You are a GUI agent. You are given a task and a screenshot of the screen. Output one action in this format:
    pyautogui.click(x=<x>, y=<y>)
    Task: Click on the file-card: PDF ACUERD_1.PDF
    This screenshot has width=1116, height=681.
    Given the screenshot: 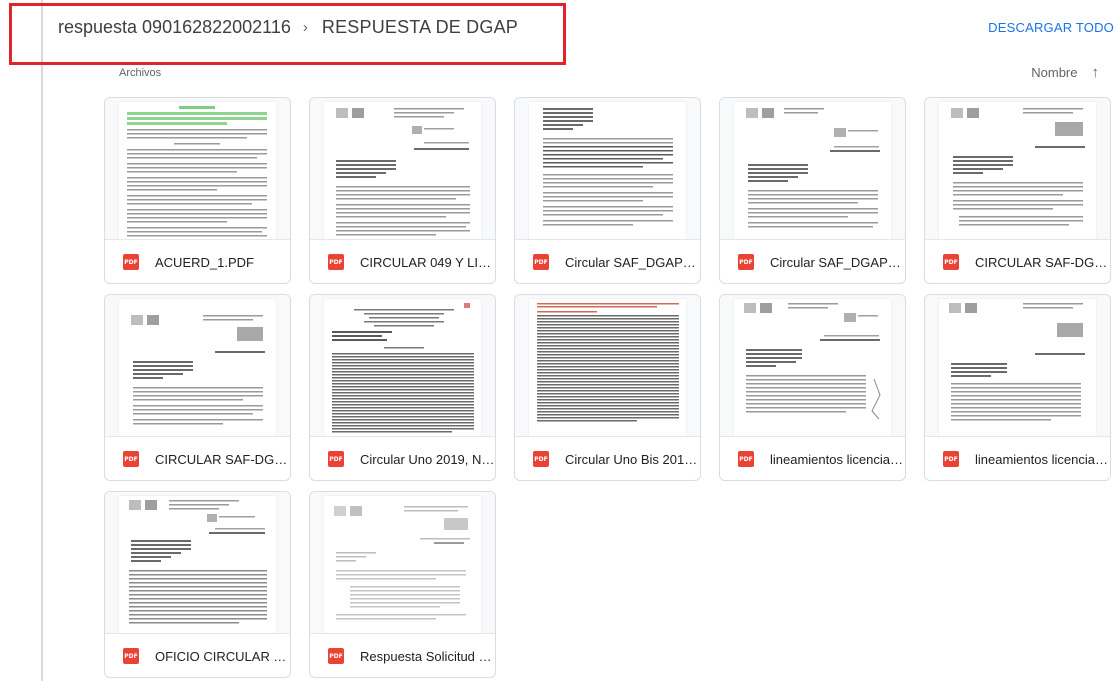 What is the action you would take?
    pyautogui.click(x=197, y=190)
    